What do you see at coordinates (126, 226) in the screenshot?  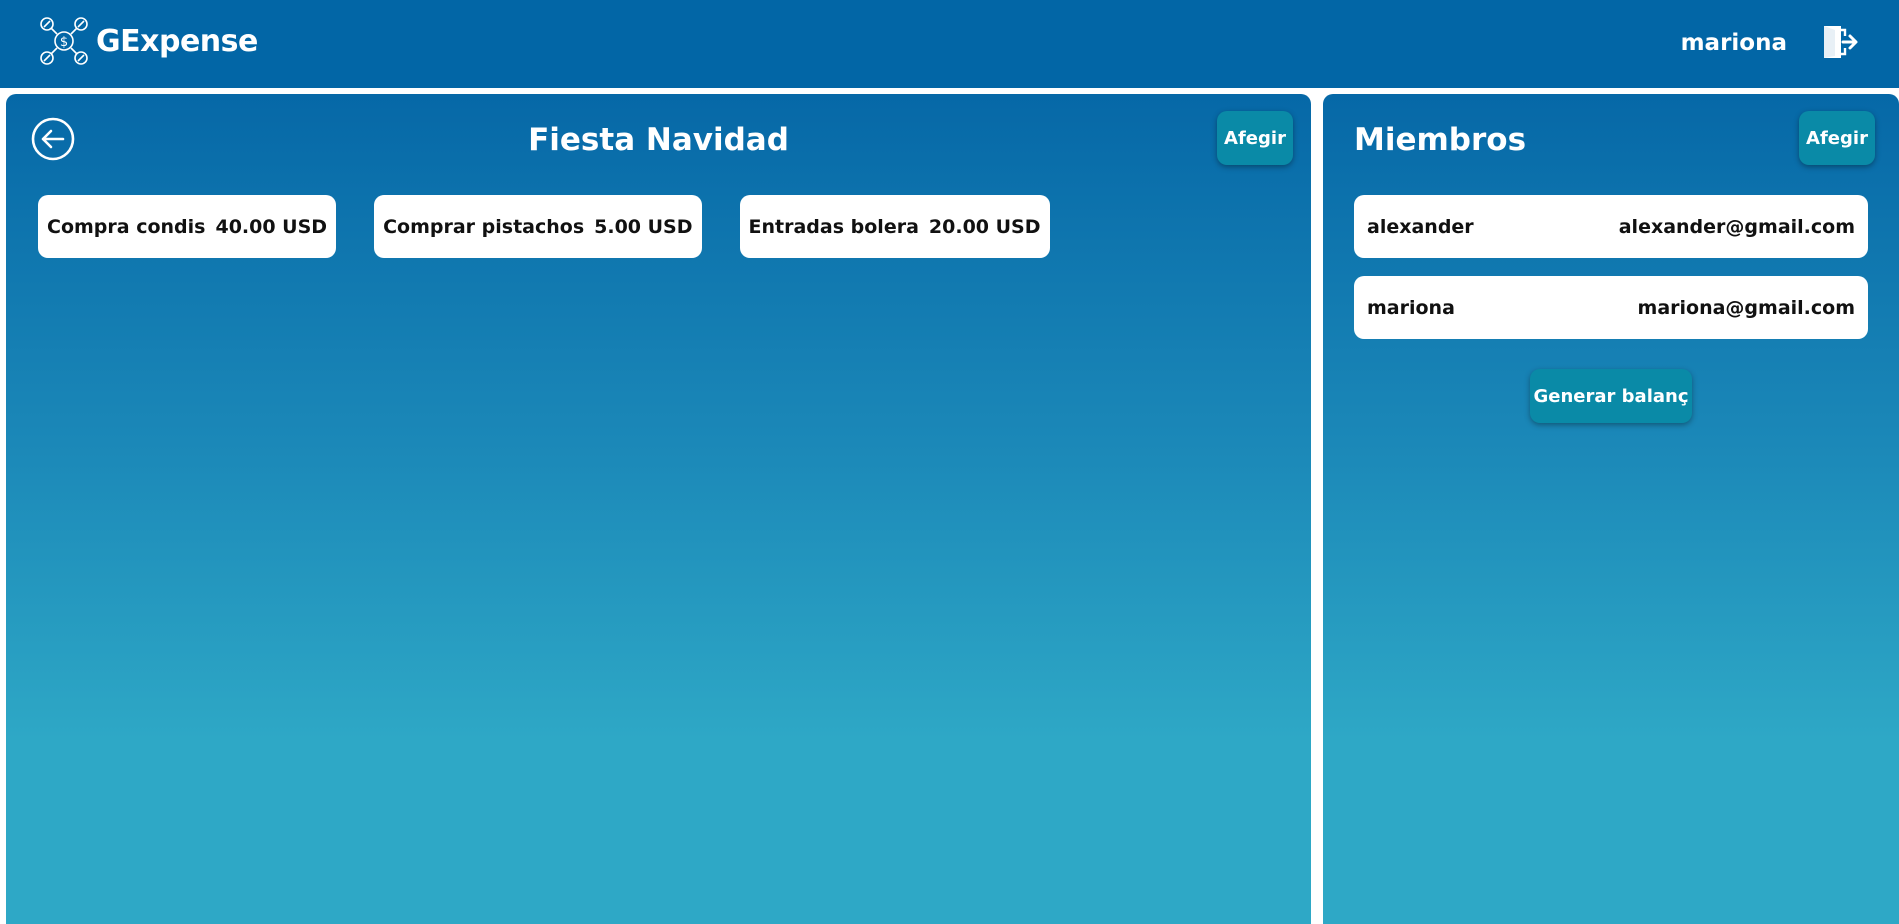 I see `expense-name: Compra condis` at bounding box center [126, 226].